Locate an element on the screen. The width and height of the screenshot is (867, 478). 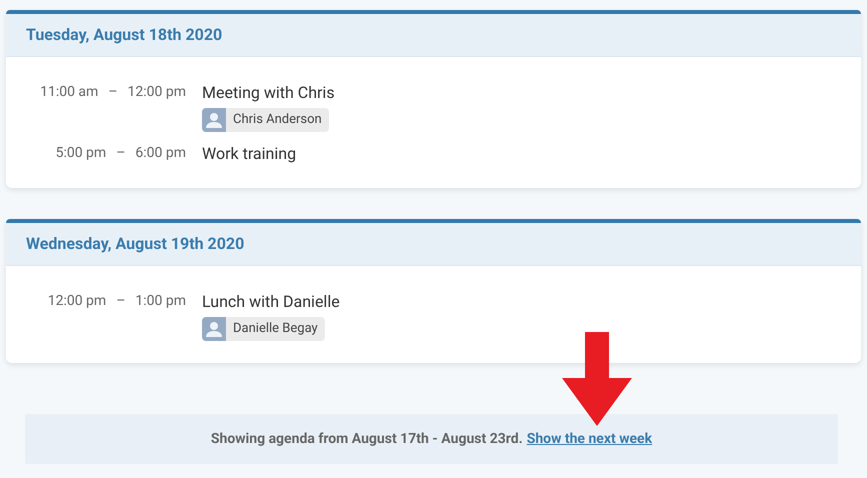
start-time: 5:00 pm is located at coordinates (81, 153).